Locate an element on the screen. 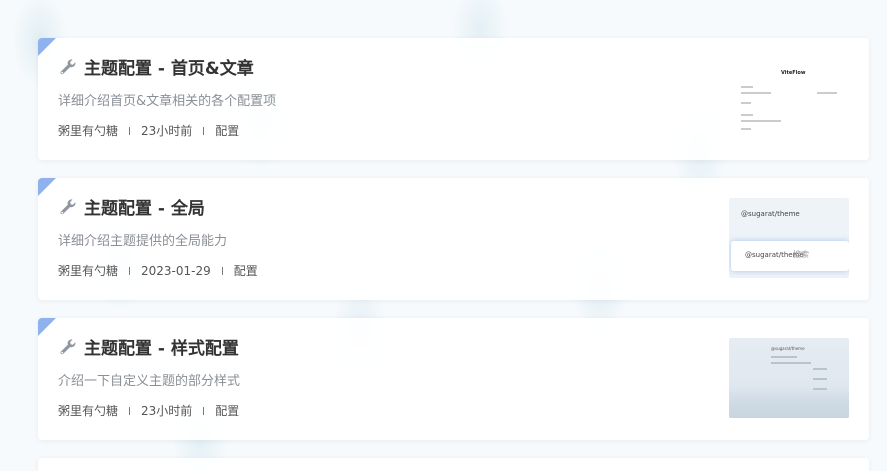 The image size is (887, 471). post-title-row: 主题配置 - 全局 is located at coordinates (131, 206).